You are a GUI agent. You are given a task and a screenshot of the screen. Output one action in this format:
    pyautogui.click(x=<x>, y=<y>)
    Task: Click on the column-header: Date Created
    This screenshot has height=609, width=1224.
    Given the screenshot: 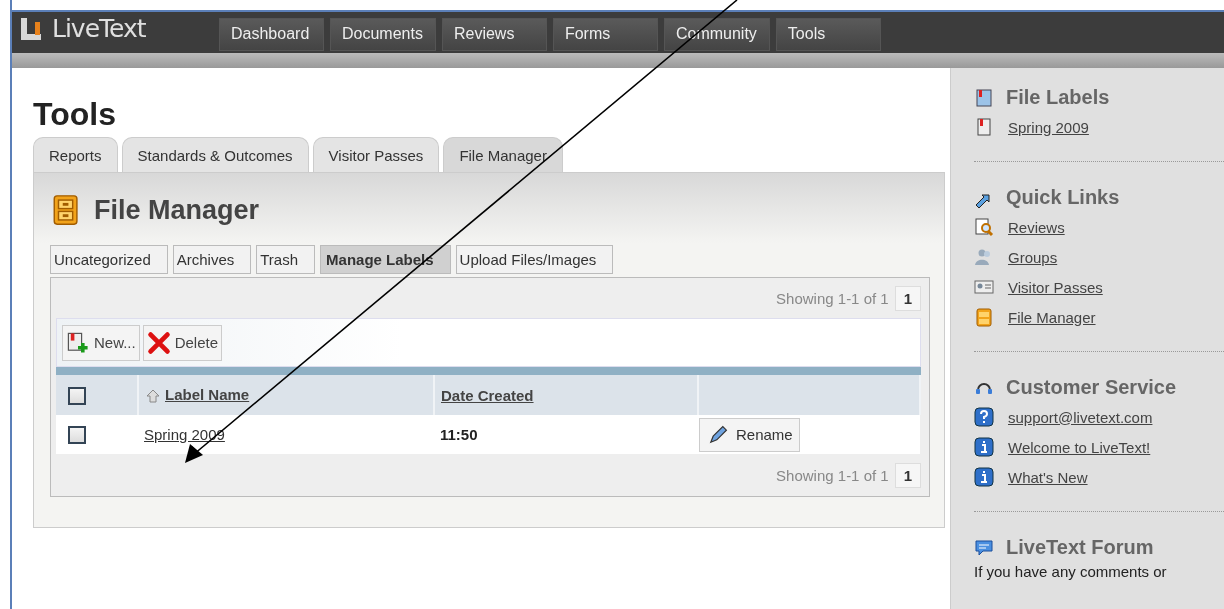 What is the action you would take?
    pyautogui.click(x=487, y=395)
    